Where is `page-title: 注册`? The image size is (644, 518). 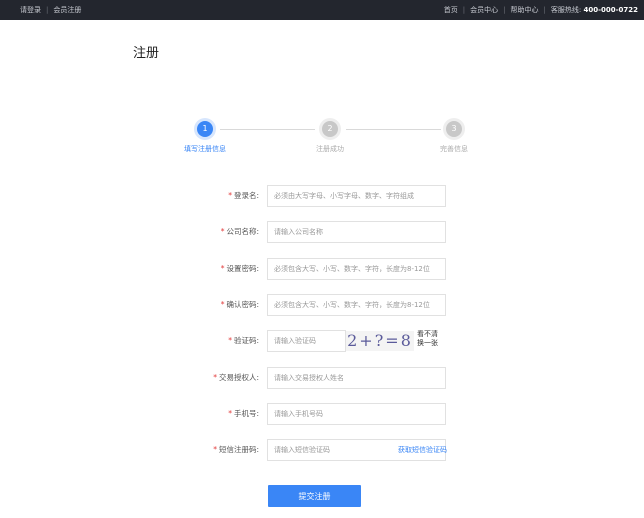 page-title: 注册 is located at coordinates (146, 53).